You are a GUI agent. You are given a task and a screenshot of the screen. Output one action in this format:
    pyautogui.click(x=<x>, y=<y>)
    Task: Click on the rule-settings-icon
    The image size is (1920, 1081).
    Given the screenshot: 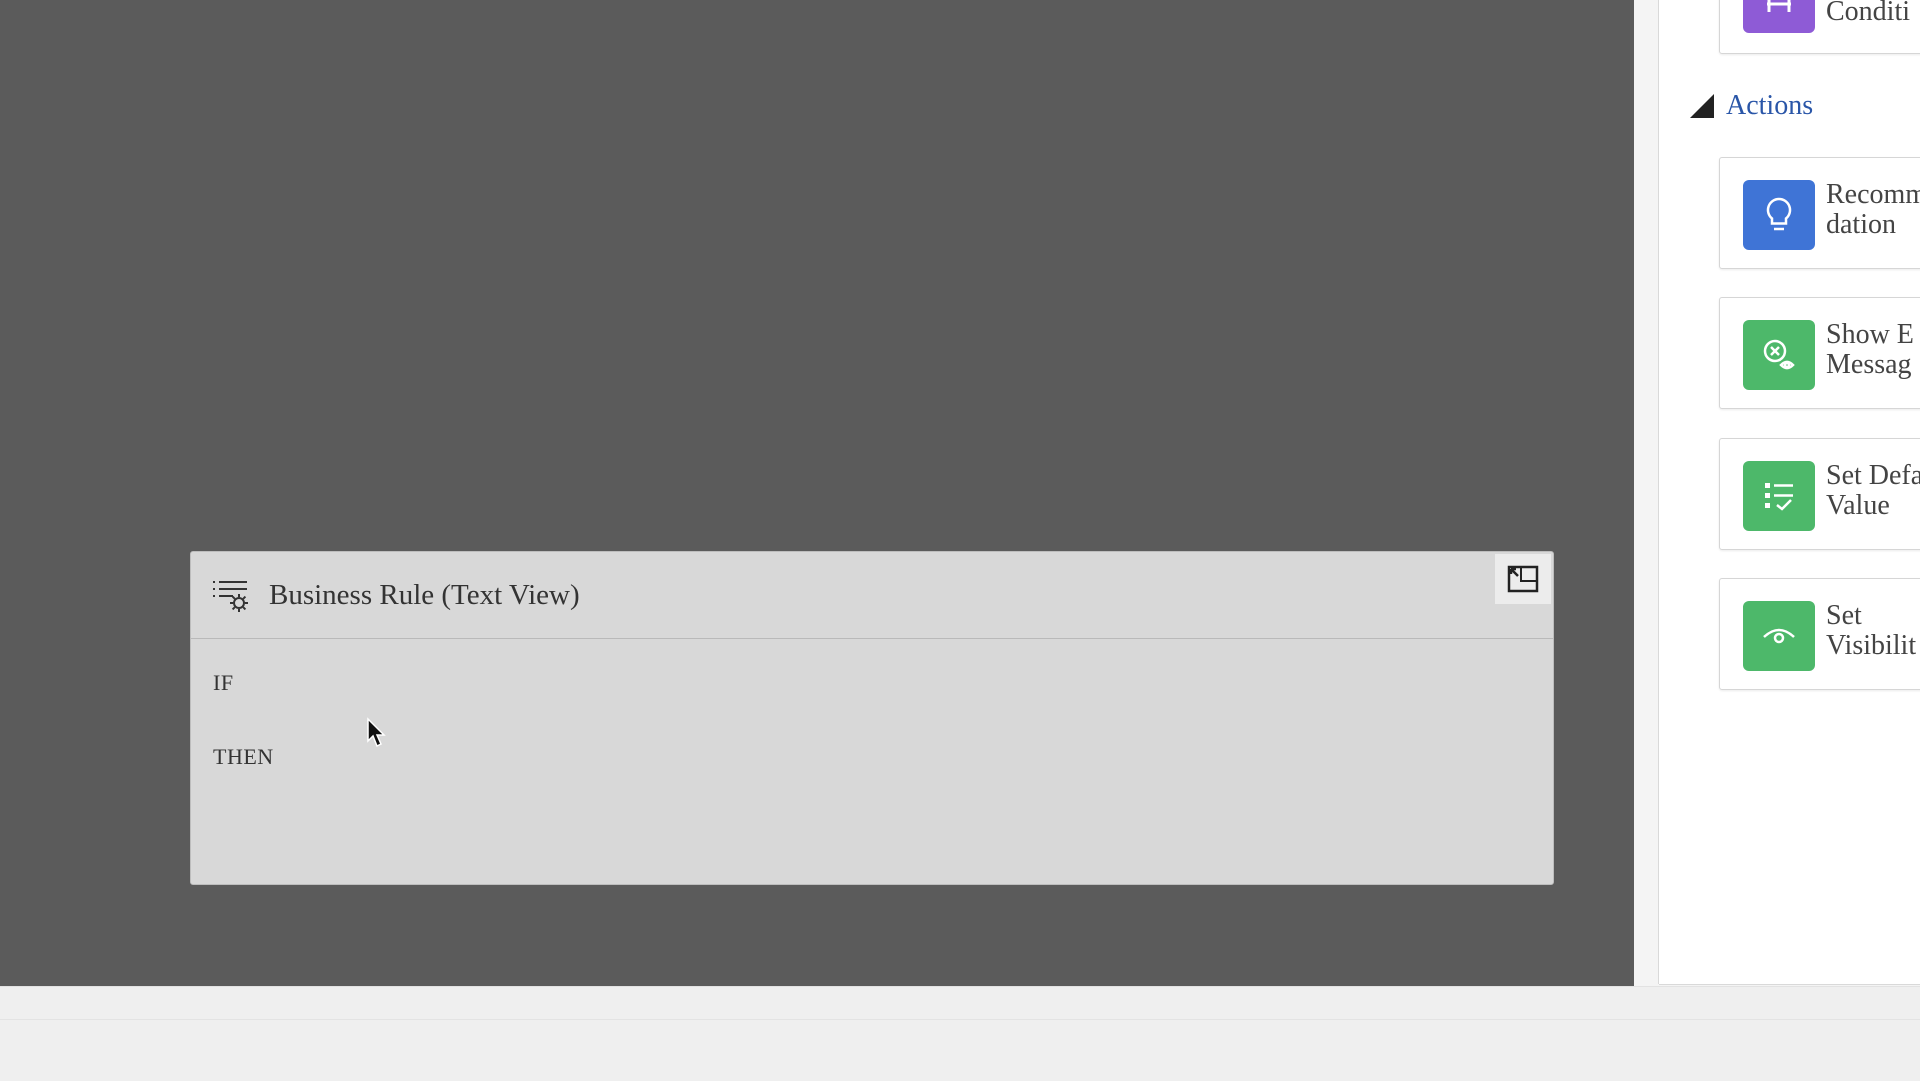 What is the action you would take?
    pyautogui.click(x=231, y=595)
    